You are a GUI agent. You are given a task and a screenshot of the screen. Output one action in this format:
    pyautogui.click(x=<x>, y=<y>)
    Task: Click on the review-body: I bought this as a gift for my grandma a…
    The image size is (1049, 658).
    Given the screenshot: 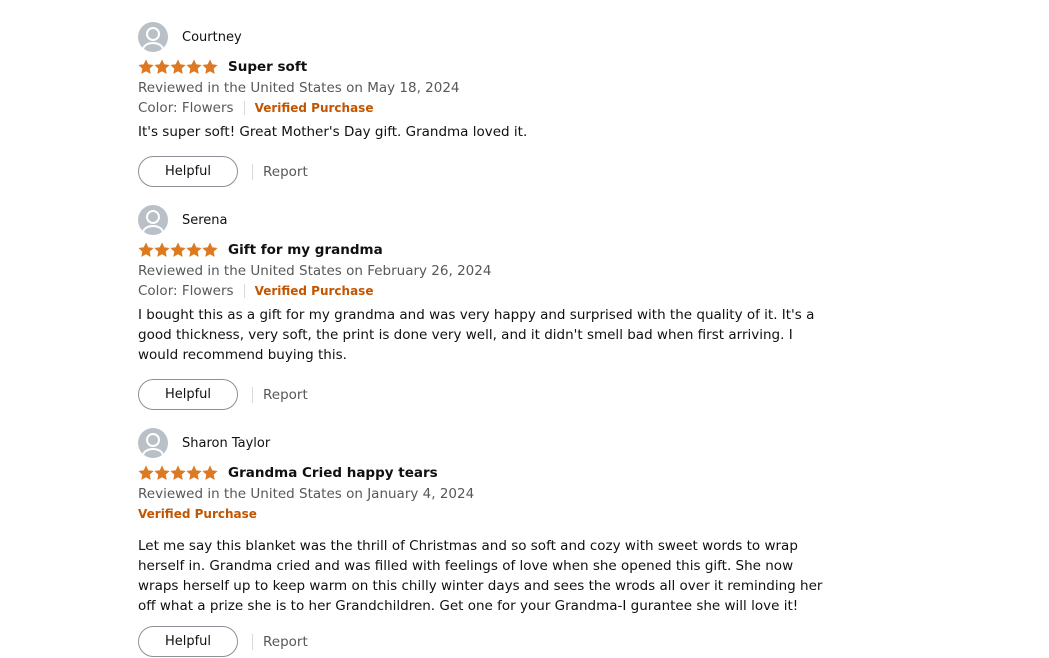 What is the action you would take?
    pyautogui.click(x=476, y=335)
    